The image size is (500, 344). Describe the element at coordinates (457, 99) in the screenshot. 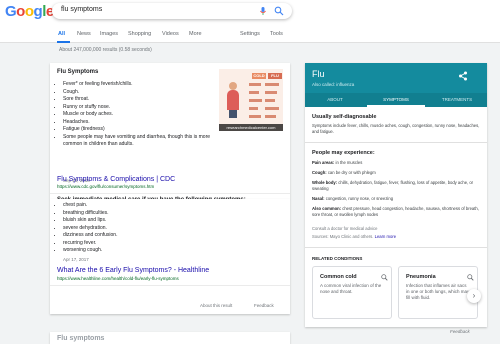

I see `tab-treatments: TREATMENTS` at that location.